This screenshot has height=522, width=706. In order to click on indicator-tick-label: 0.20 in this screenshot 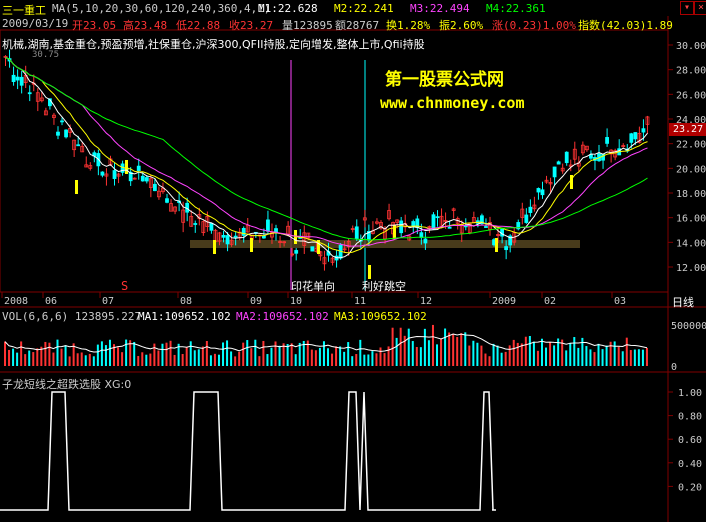, I will do `click(690, 487)`.